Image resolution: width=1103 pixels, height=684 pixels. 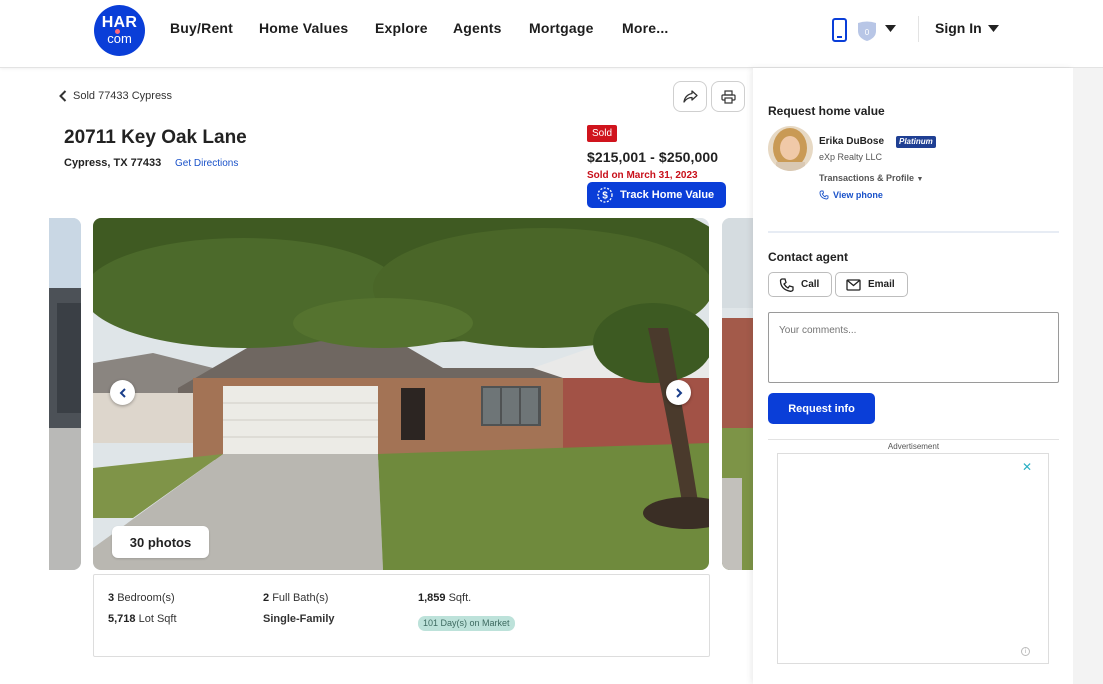 I want to click on previous-photo-thumbnail, so click(x=65, y=394).